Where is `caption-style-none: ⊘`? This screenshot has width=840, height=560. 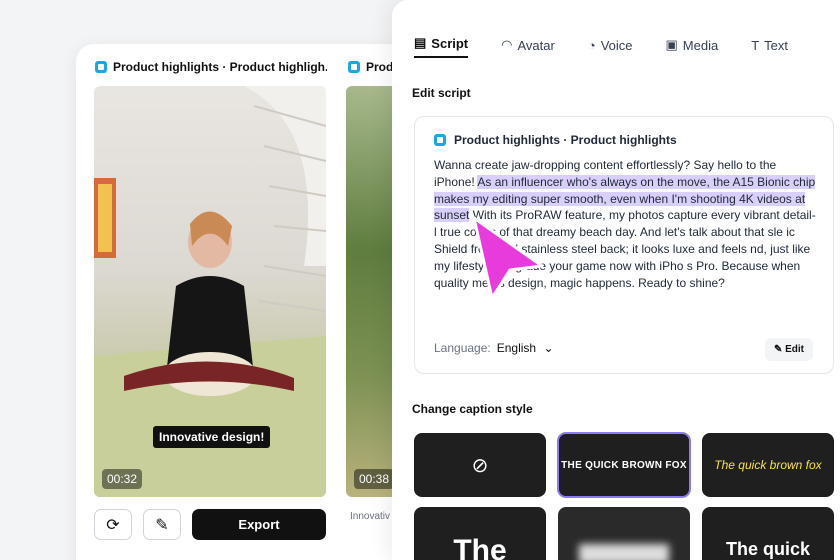 caption-style-none: ⊘ is located at coordinates (480, 465).